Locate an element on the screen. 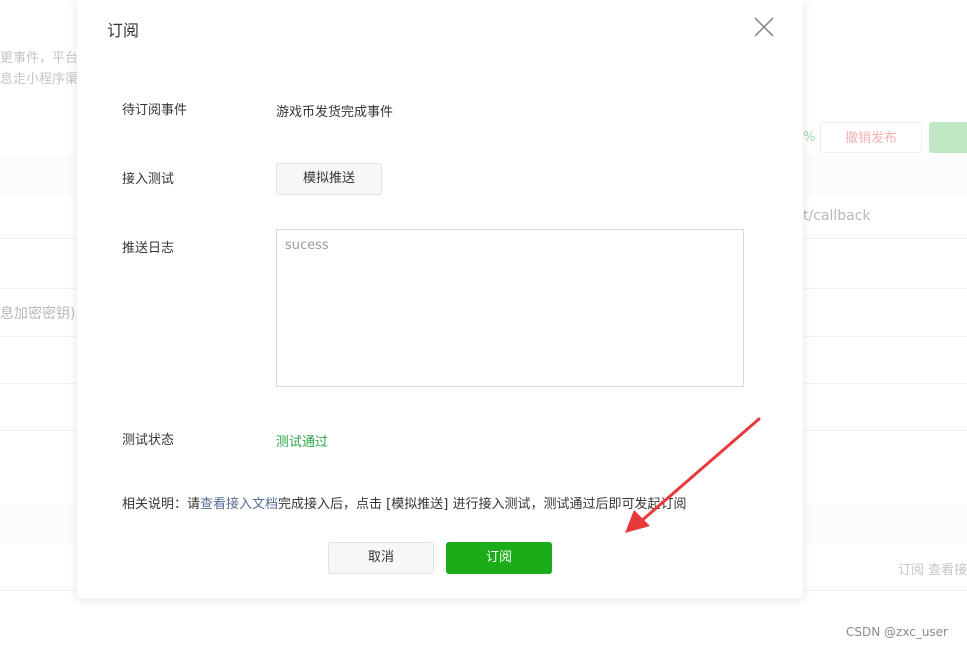 The width and height of the screenshot is (967, 648). event-value: 游戏币发货完成事件 is located at coordinates (335, 112).